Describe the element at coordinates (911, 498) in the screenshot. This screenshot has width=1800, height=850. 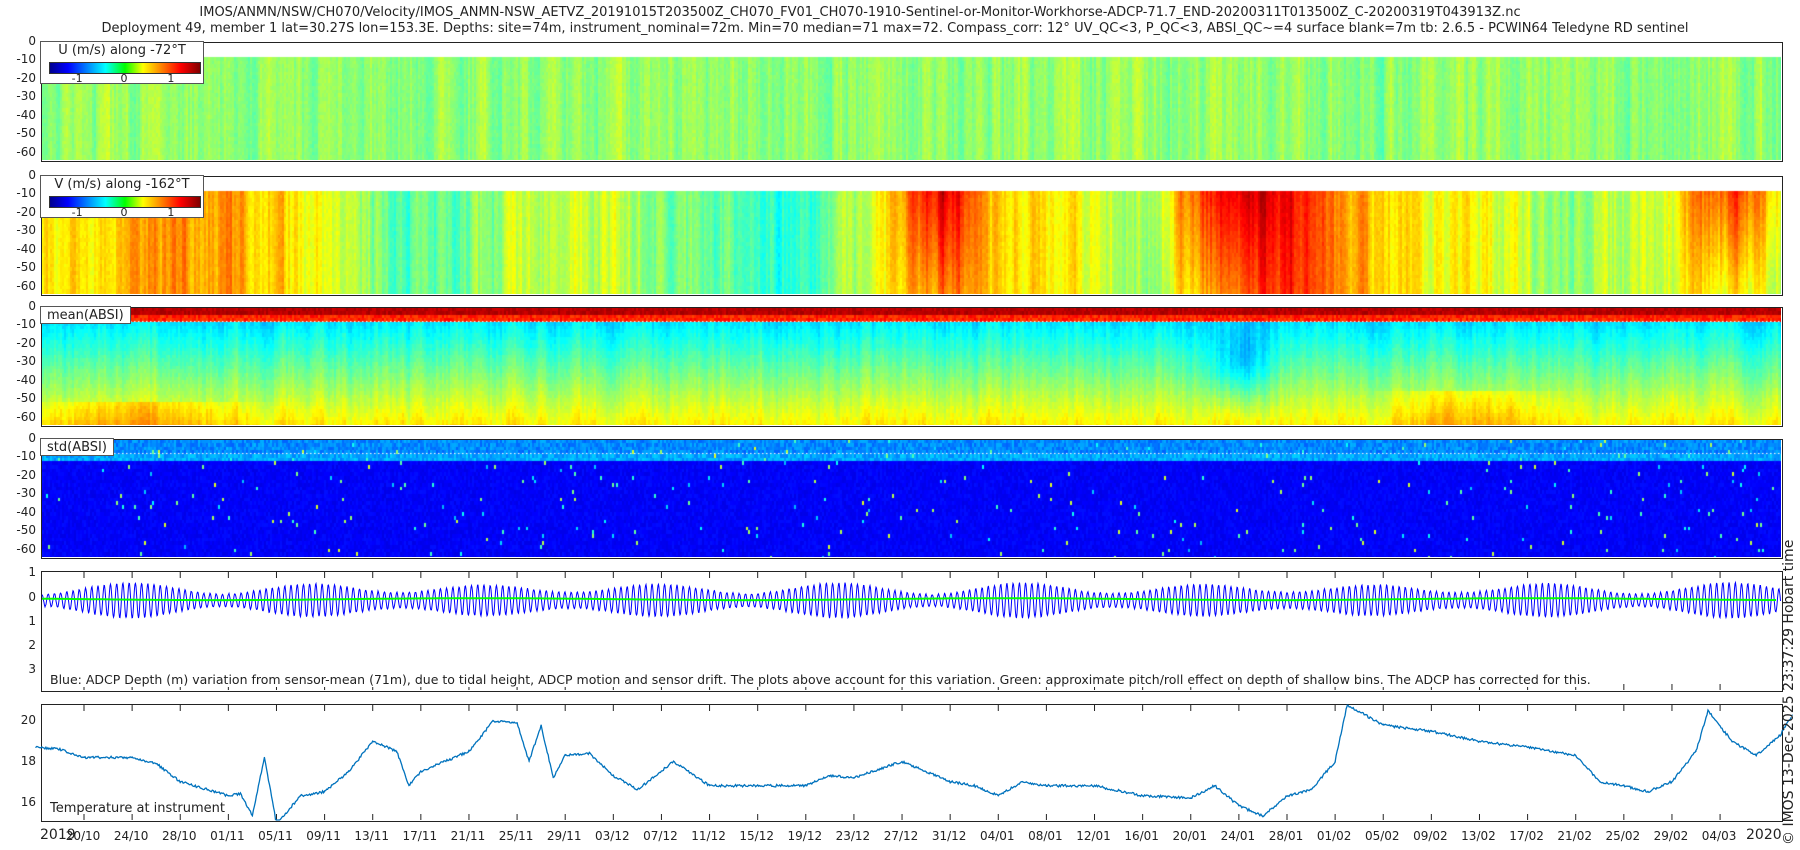
I see `panel-std: std(ABSI)` at that location.